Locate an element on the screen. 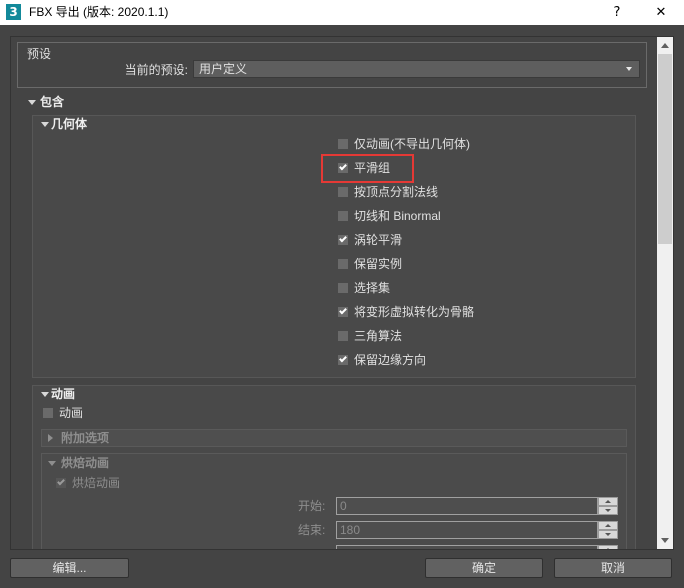 Image resolution: width=684 pixels, height=588 pixels. start-frame-label: 开始: is located at coordinates (312, 506).